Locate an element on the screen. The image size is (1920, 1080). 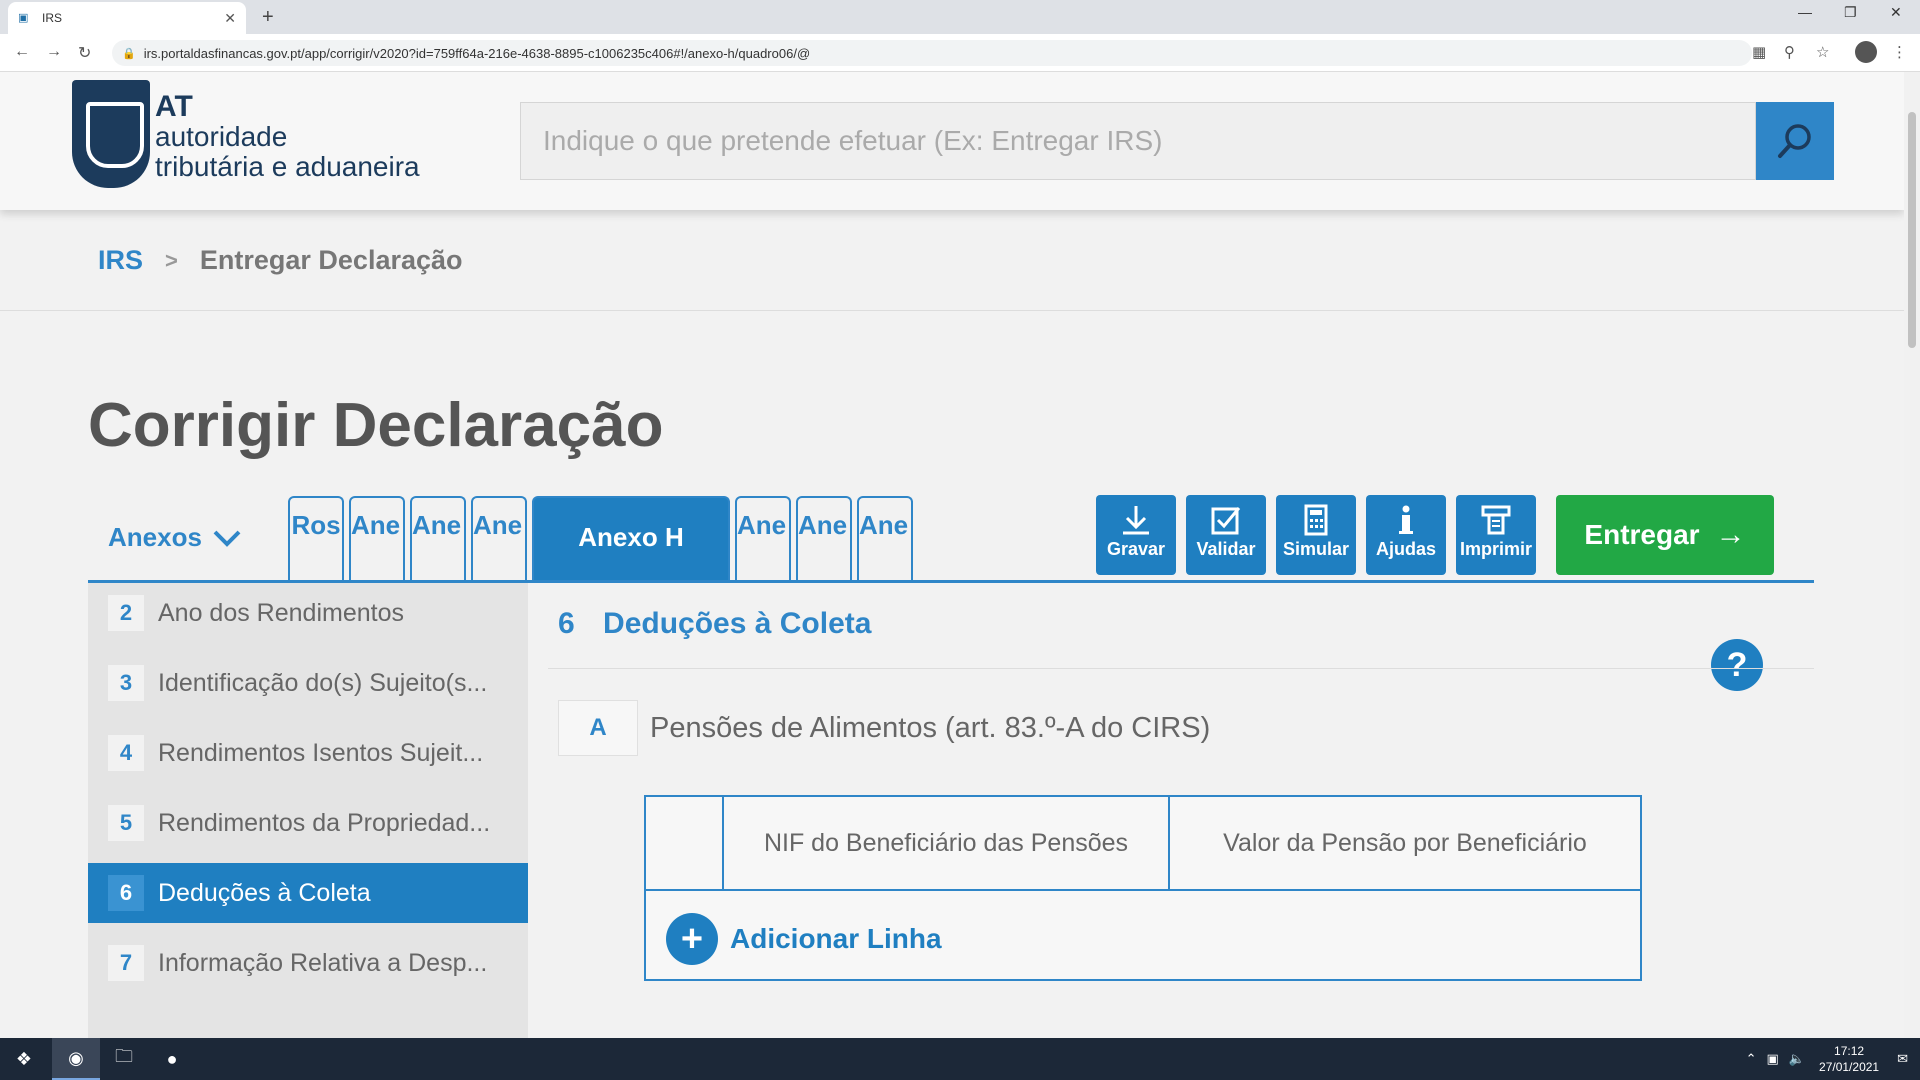
gravar-button: Gravar is located at coordinates (1136, 535).